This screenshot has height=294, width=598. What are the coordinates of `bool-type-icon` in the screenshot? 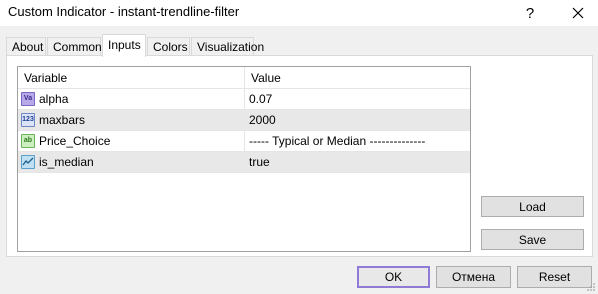 It's located at (28, 162).